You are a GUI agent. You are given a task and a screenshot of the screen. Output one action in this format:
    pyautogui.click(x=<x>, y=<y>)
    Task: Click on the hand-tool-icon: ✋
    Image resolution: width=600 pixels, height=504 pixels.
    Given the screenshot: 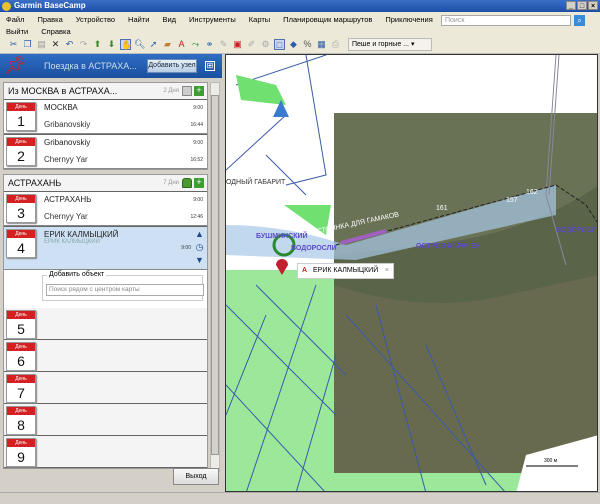 What is the action you would take?
    pyautogui.click(x=126, y=44)
    